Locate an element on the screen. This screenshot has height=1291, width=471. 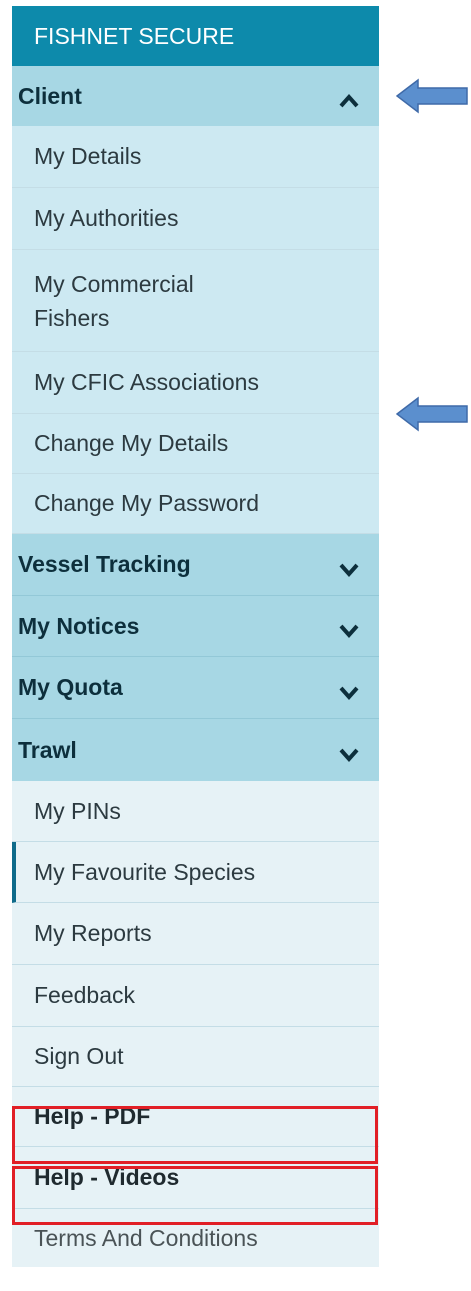
section-my-notices: My Notices is located at coordinates (195, 626).